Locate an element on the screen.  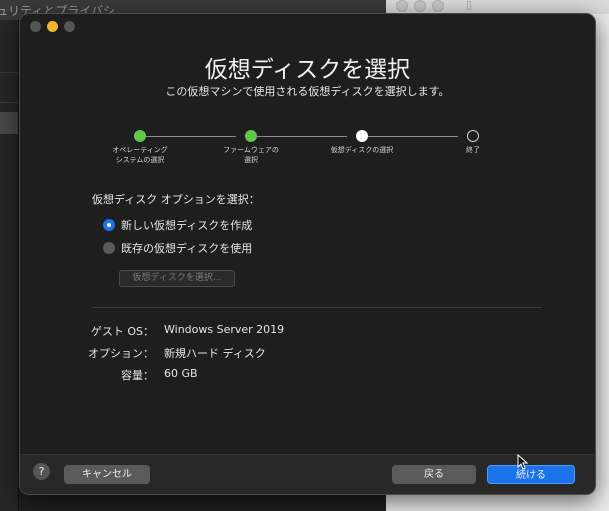
step-3-current-icon is located at coordinates (362, 136).